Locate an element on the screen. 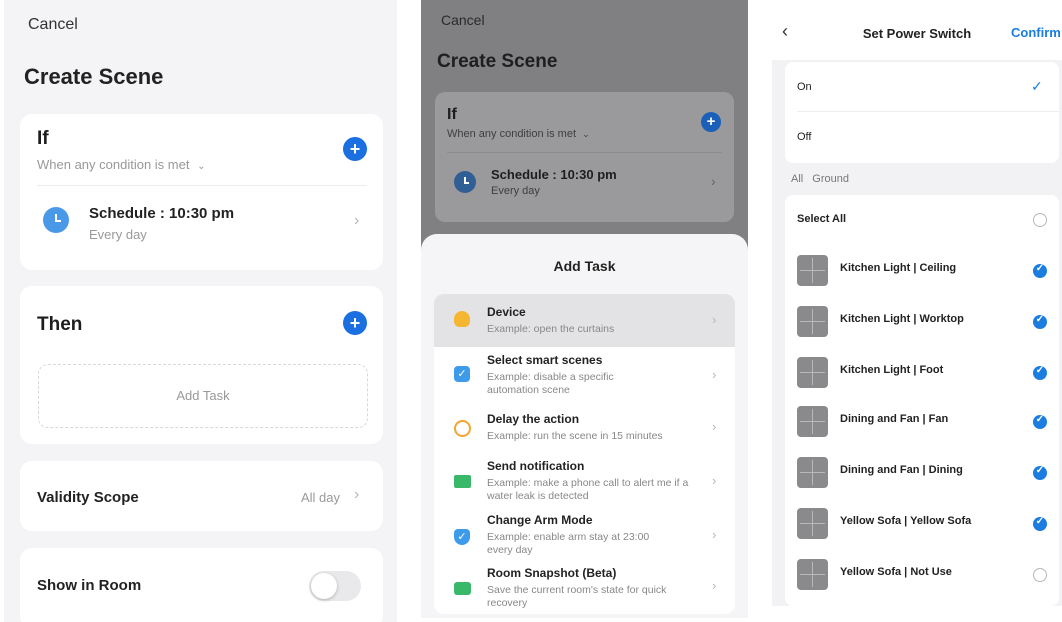 This screenshot has height=622, width=1062. option-on: On is located at coordinates (804, 87).